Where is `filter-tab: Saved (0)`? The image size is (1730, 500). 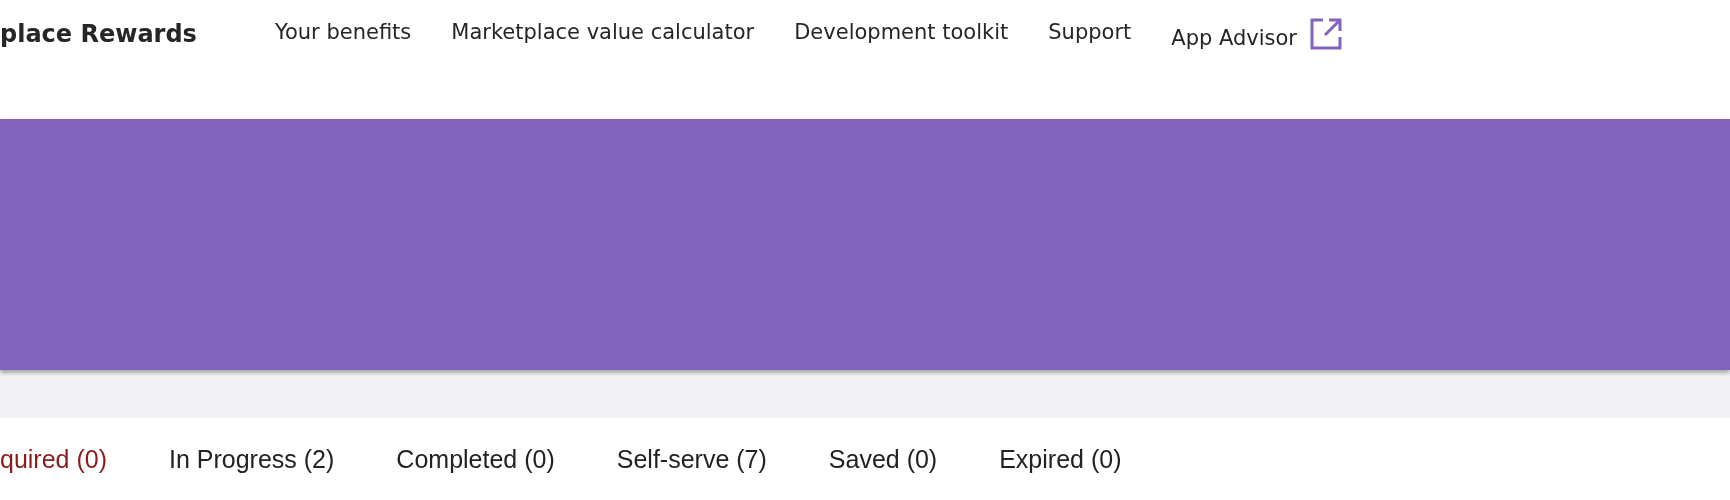 filter-tab: Saved (0) is located at coordinates (883, 460).